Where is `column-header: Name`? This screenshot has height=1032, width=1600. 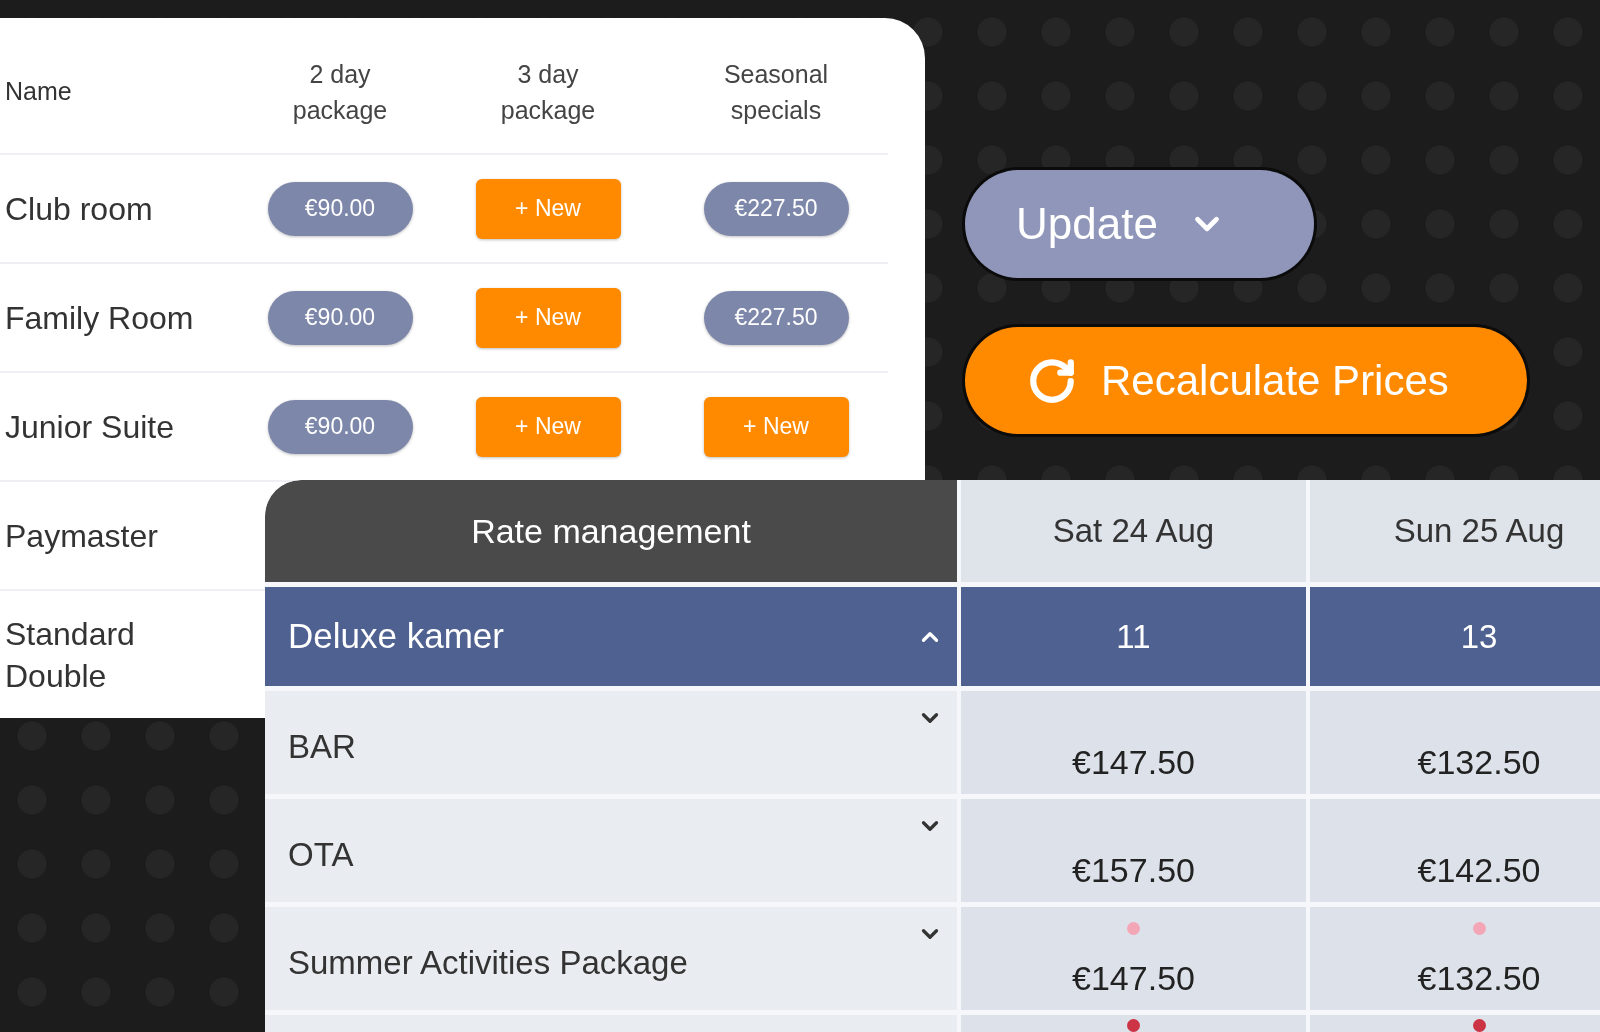 column-header: Name is located at coordinates (38, 91).